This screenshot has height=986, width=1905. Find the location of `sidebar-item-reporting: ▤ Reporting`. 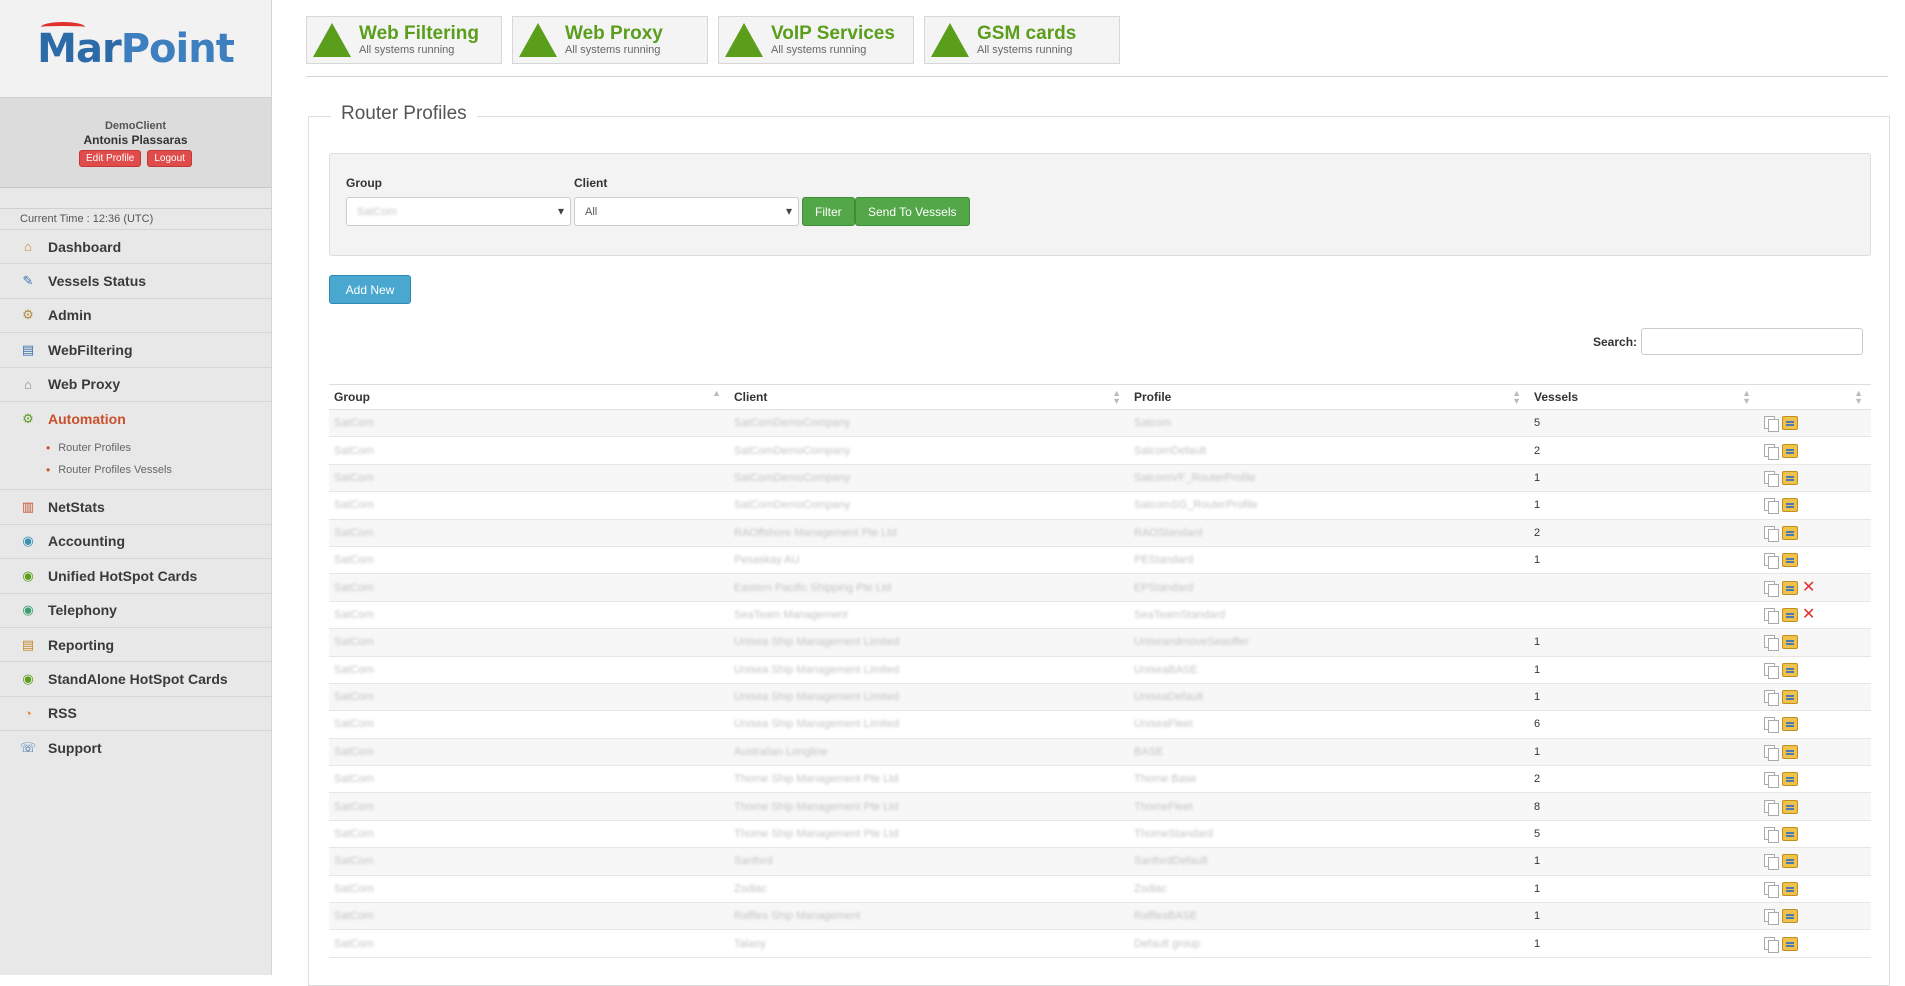

sidebar-item-reporting: ▤ Reporting is located at coordinates (135, 643).